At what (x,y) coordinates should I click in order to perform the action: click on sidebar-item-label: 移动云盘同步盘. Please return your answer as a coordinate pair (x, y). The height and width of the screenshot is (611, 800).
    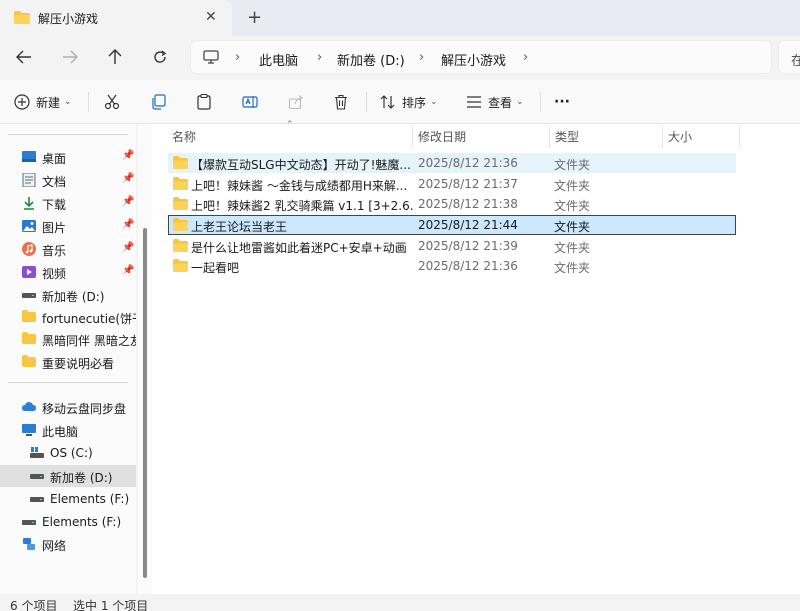
    Looking at the image, I should click on (84, 409).